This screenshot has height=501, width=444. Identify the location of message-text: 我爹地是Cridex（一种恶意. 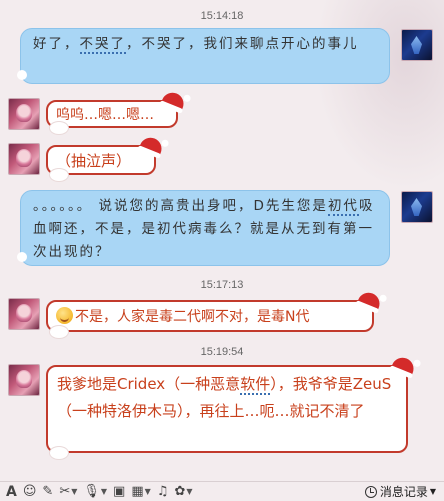
(149, 384).